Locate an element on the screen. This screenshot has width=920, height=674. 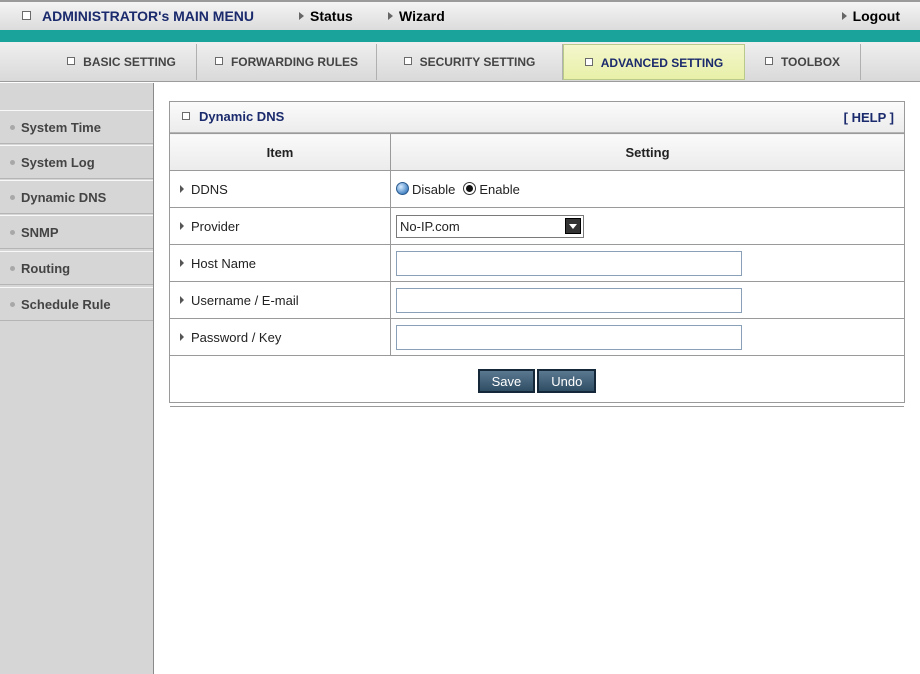
host-name-label: Host Name is located at coordinates (224, 263).